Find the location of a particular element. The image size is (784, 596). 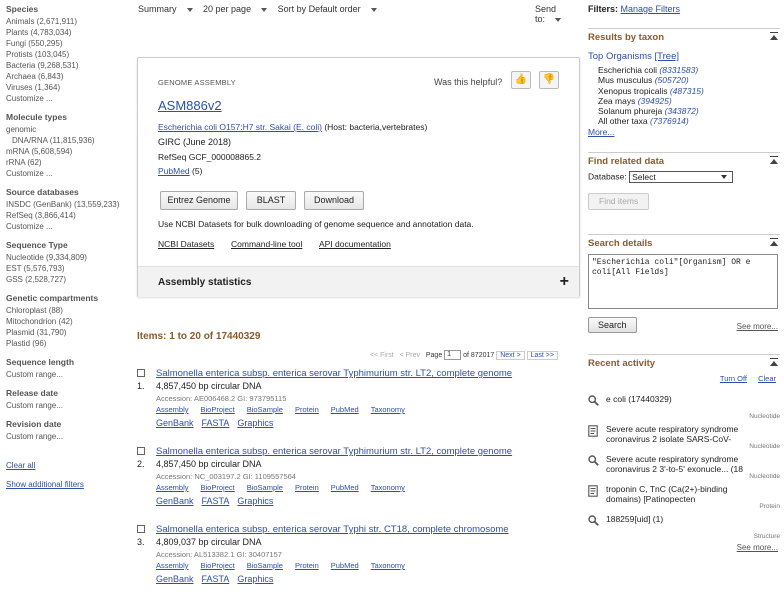

filter-item: Fungi (550,295) is located at coordinates (67, 43).